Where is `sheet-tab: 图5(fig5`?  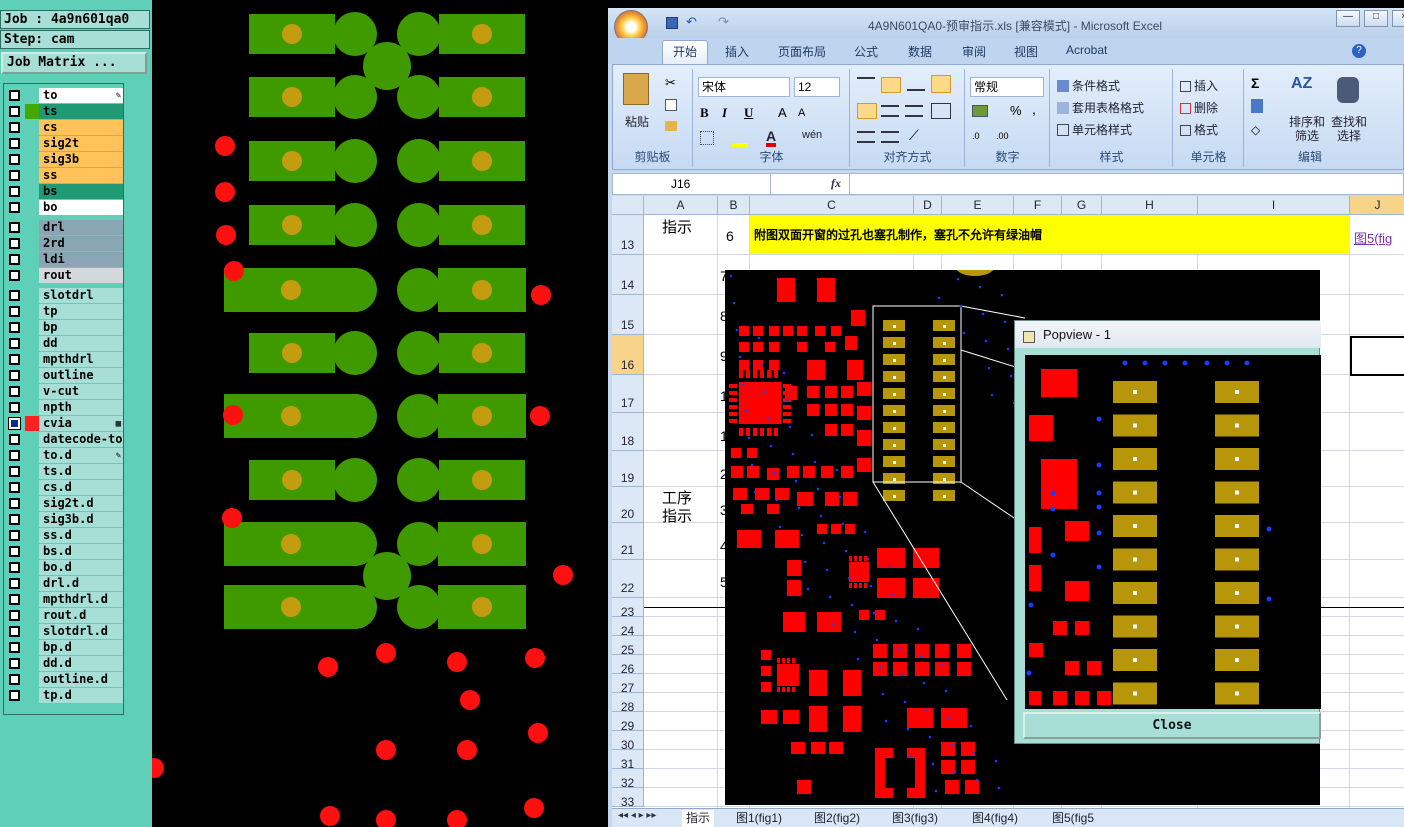 sheet-tab: 图5(fig5 is located at coordinates (1073, 818).